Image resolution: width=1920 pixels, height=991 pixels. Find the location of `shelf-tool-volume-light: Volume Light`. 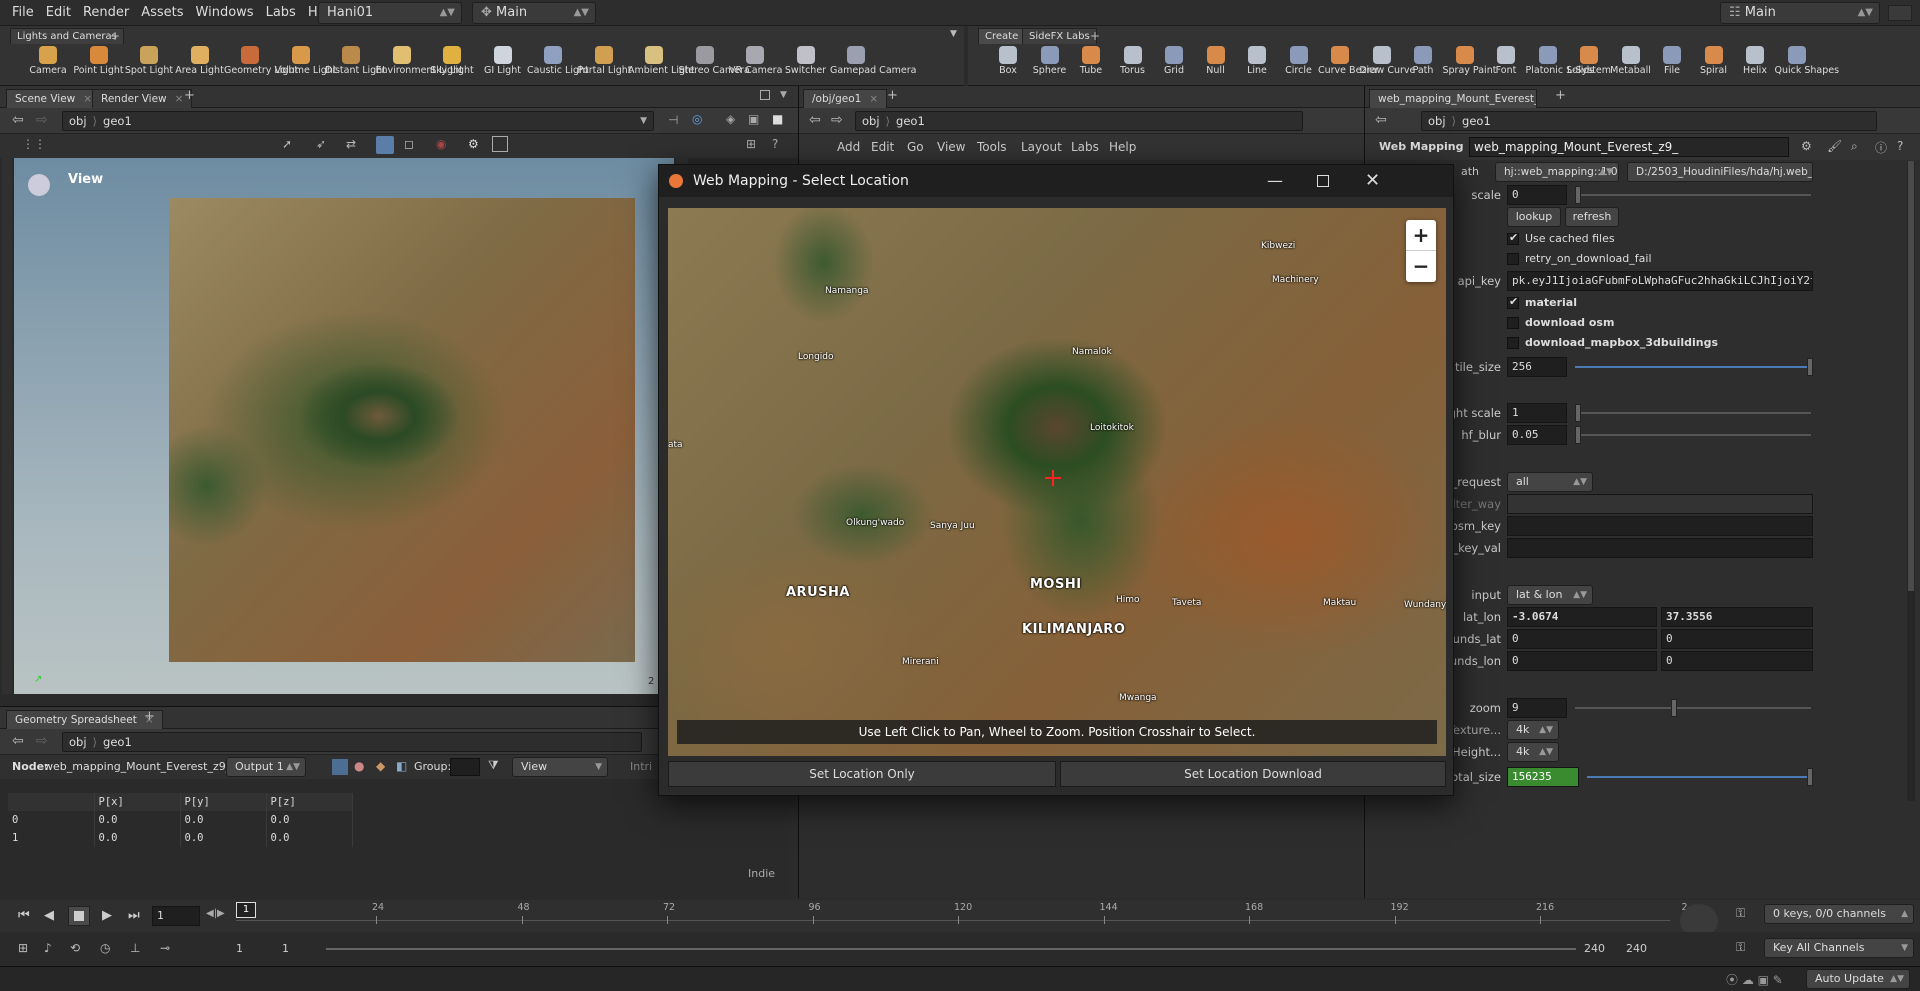

shelf-tool-volume-light: Volume Light is located at coordinates (306, 61).